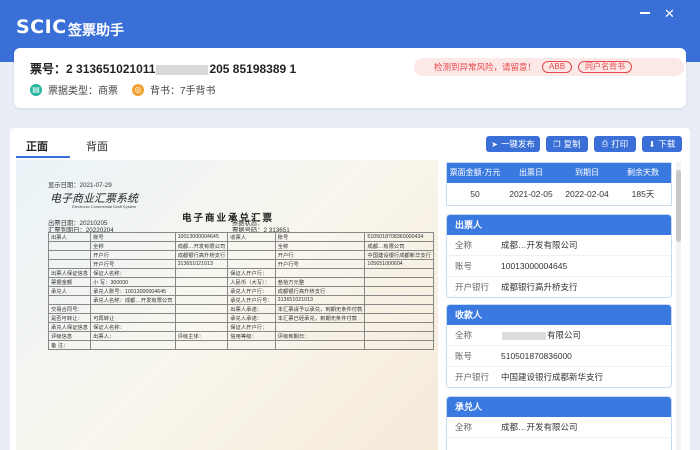 This screenshot has height=450, width=700. I want to click on bill-table-cell: 可再转让, so click(133, 318).